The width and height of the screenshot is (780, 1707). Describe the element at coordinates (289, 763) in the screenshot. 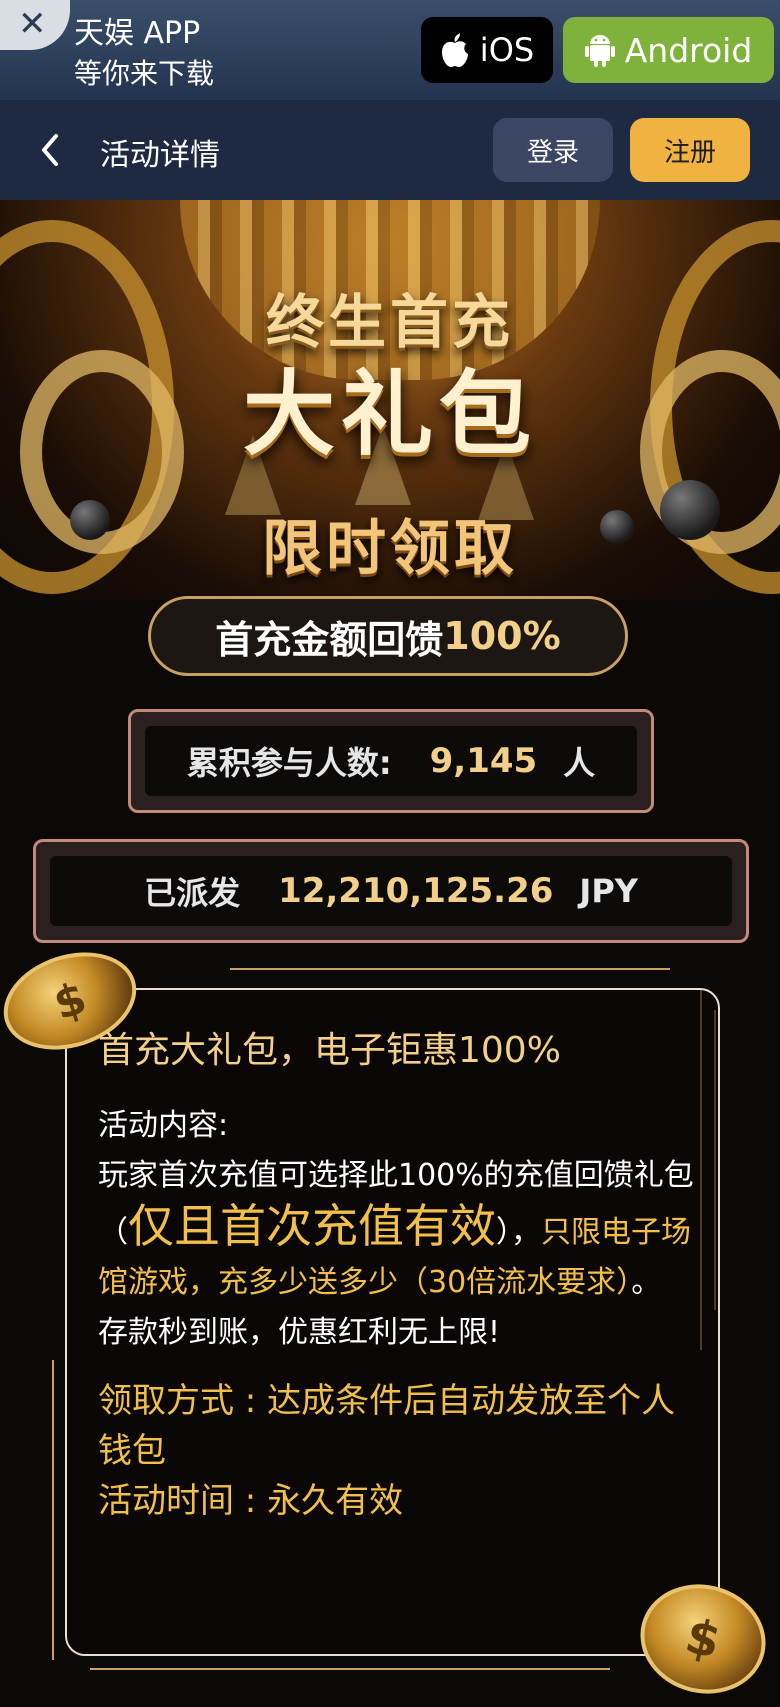

I see `participants-label: 累积参与人数:` at that location.